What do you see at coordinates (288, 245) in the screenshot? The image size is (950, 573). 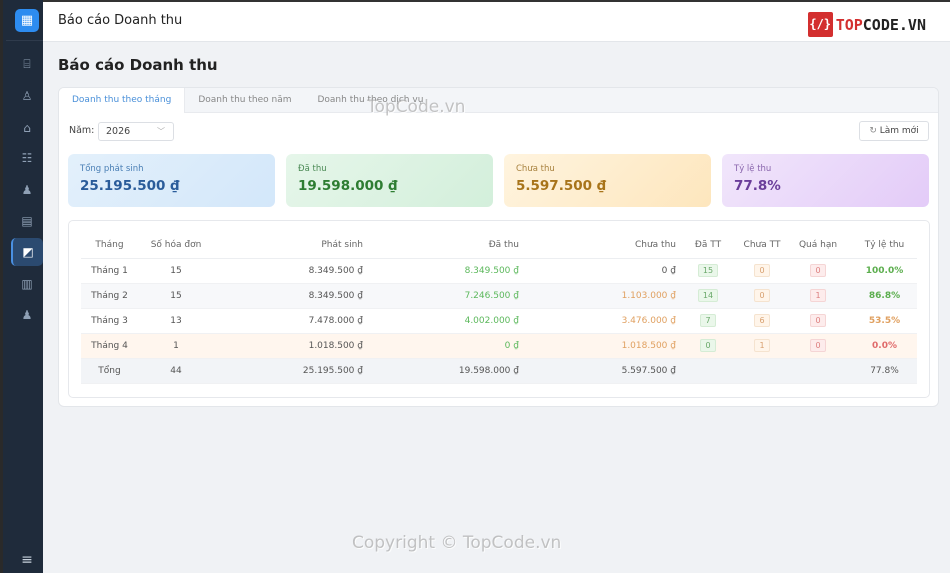 I see `col-header: Phát sinh` at bounding box center [288, 245].